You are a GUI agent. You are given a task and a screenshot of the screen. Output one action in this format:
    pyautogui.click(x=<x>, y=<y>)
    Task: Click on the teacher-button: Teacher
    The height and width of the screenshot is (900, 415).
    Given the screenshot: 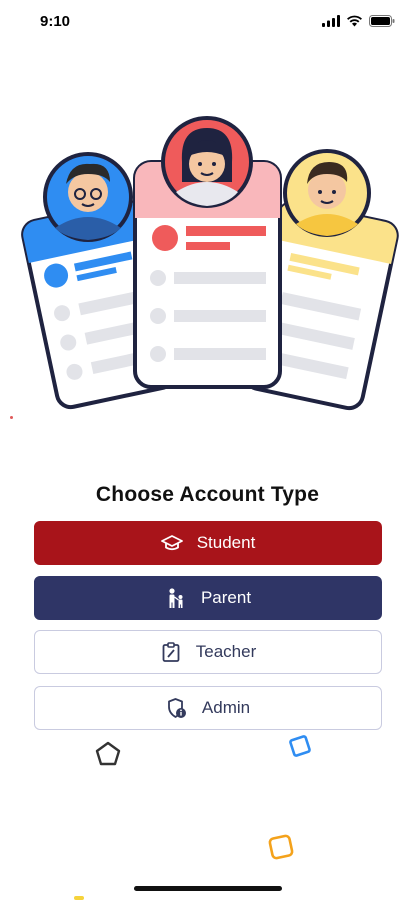 What is the action you would take?
    pyautogui.click(x=208, y=652)
    